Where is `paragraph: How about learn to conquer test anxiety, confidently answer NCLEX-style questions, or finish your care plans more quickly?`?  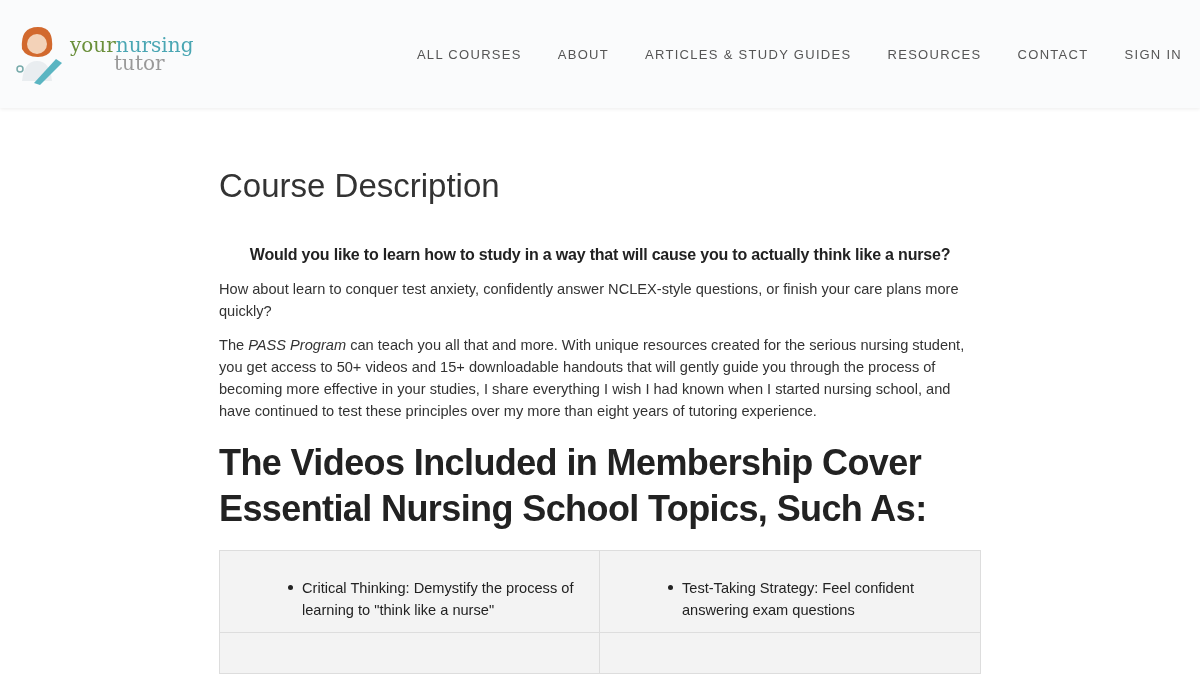 paragraph: How about learn to conquer test anxiety, confidently answer NCLEX-style questions, or finish your care plans more quickly? is located at coordinates (589, 300).